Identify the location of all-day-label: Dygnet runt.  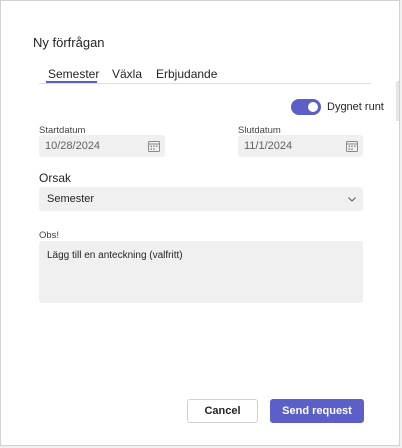
(355, 107).